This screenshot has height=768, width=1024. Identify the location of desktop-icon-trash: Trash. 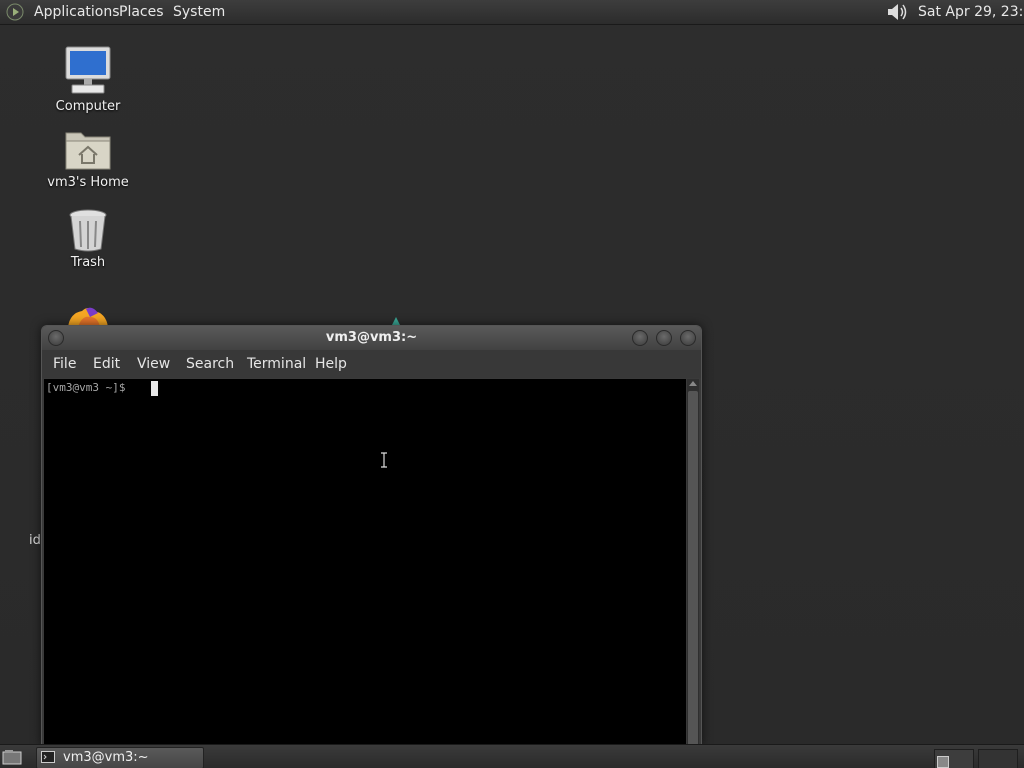
(88, 238).